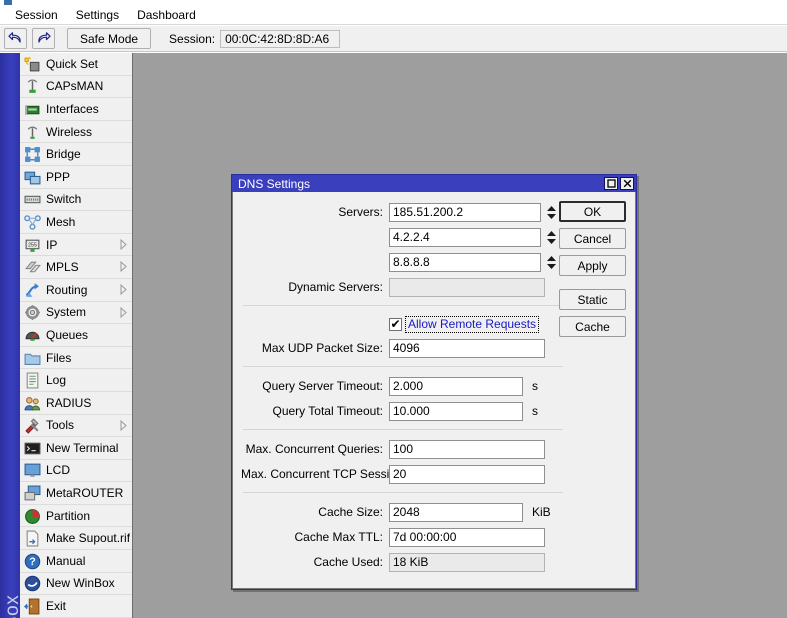 The image size is (787, 618). I want to click on sidebar-item-log: Log, so click(76, 380).